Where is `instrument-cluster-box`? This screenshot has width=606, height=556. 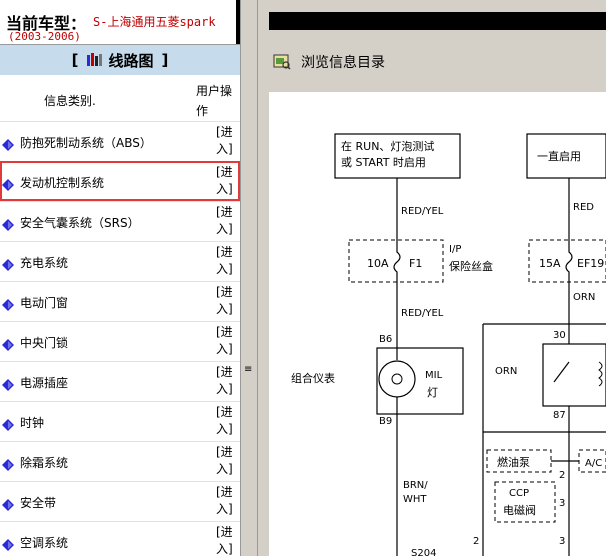 instrument-cluster-box is located at coordinates (420, 381).